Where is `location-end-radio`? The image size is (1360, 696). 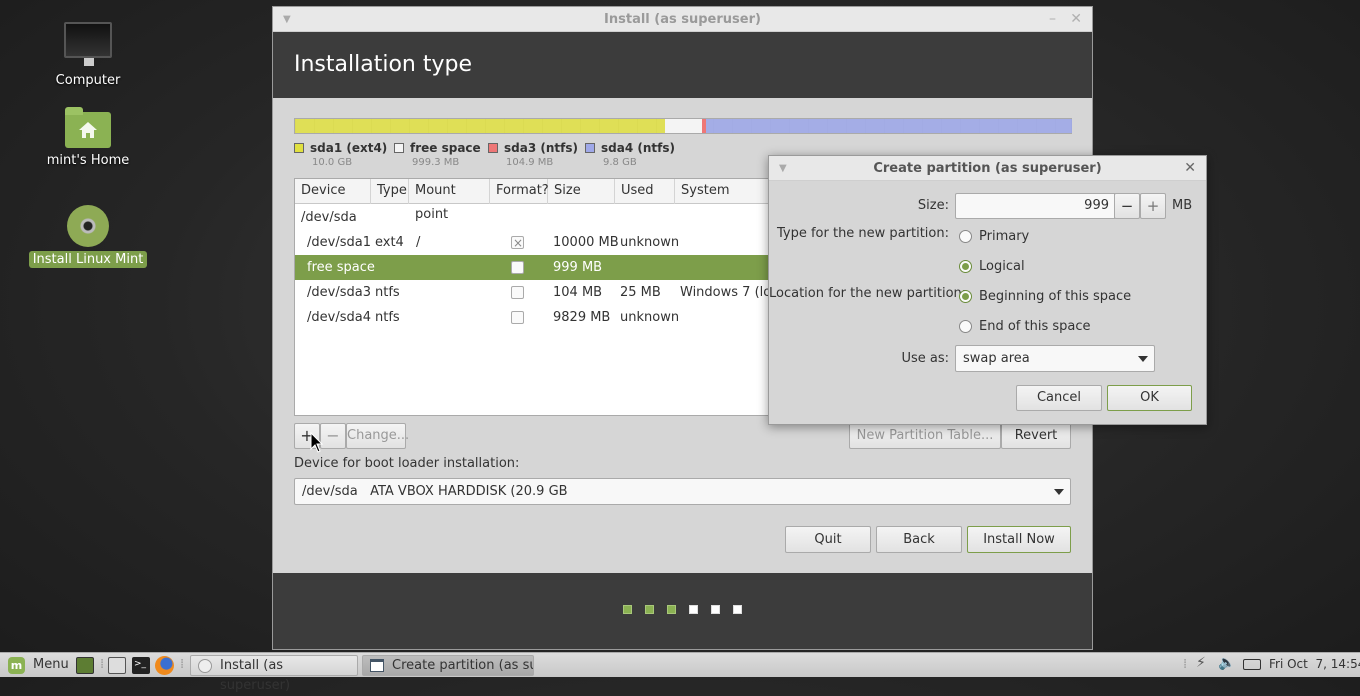
location-end-radio is located at coordinates (965, 326).